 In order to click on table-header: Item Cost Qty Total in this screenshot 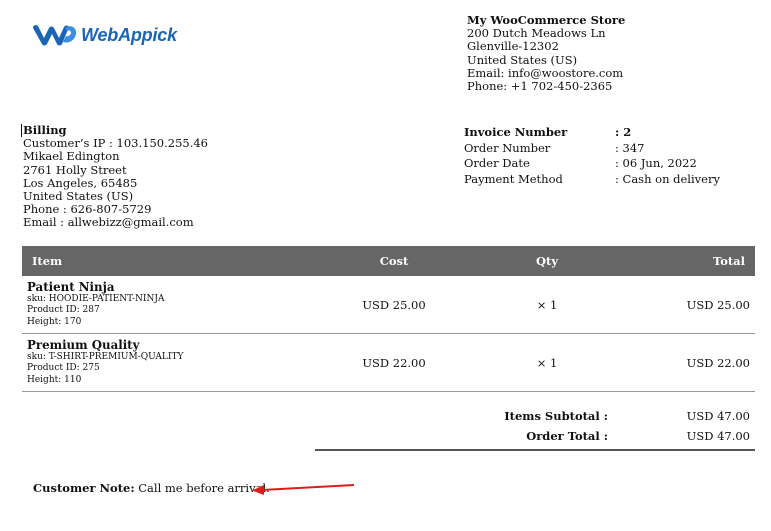, I will do `click(388, 261)`.